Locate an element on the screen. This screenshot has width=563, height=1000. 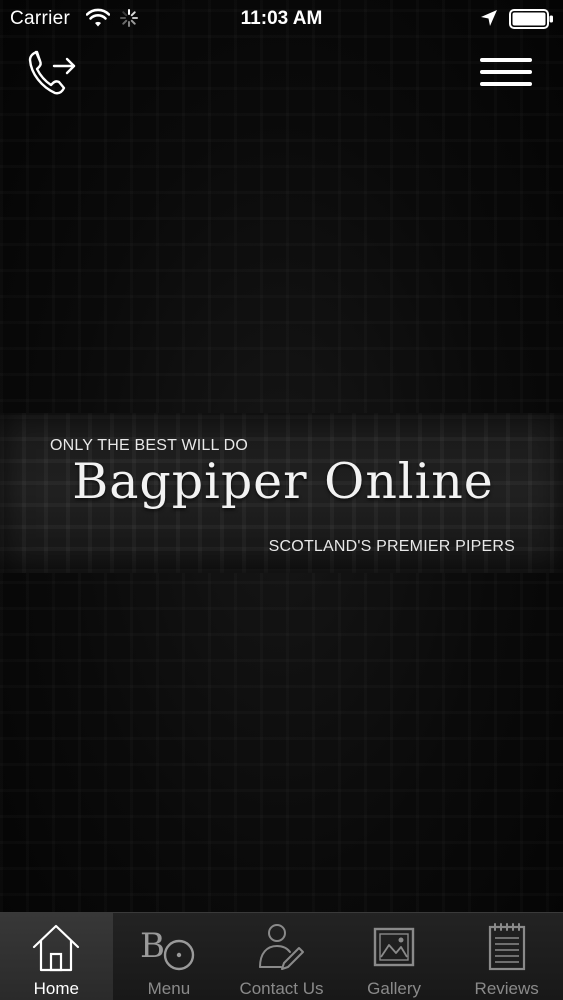
tab-reviews: Reviews is located at coordinates (506, 956).